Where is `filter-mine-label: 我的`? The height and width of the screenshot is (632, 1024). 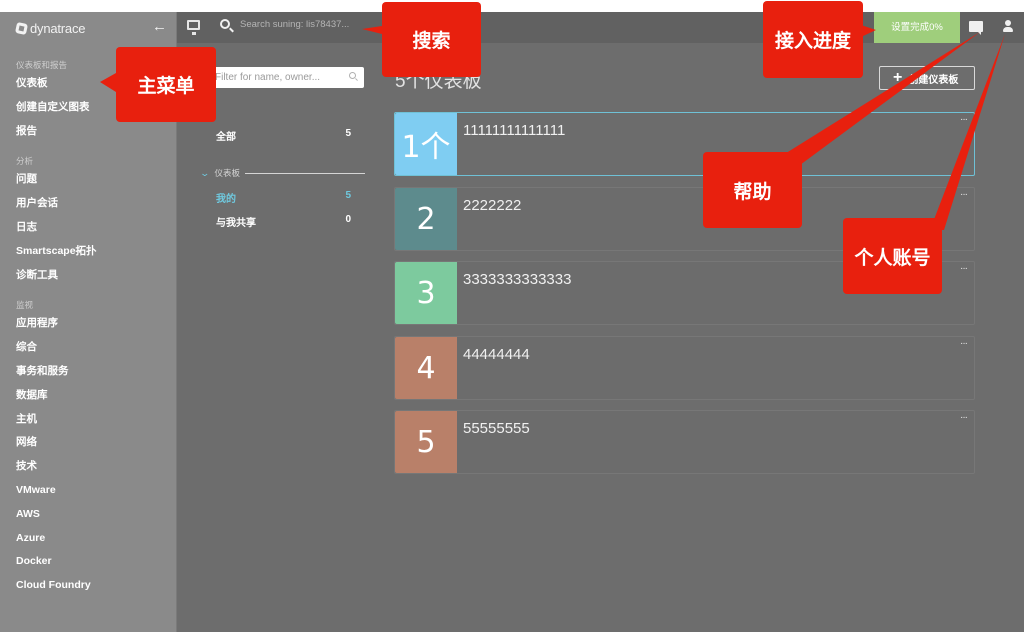
filter-mine-label: 我的 is located at coordinates (226, 199).